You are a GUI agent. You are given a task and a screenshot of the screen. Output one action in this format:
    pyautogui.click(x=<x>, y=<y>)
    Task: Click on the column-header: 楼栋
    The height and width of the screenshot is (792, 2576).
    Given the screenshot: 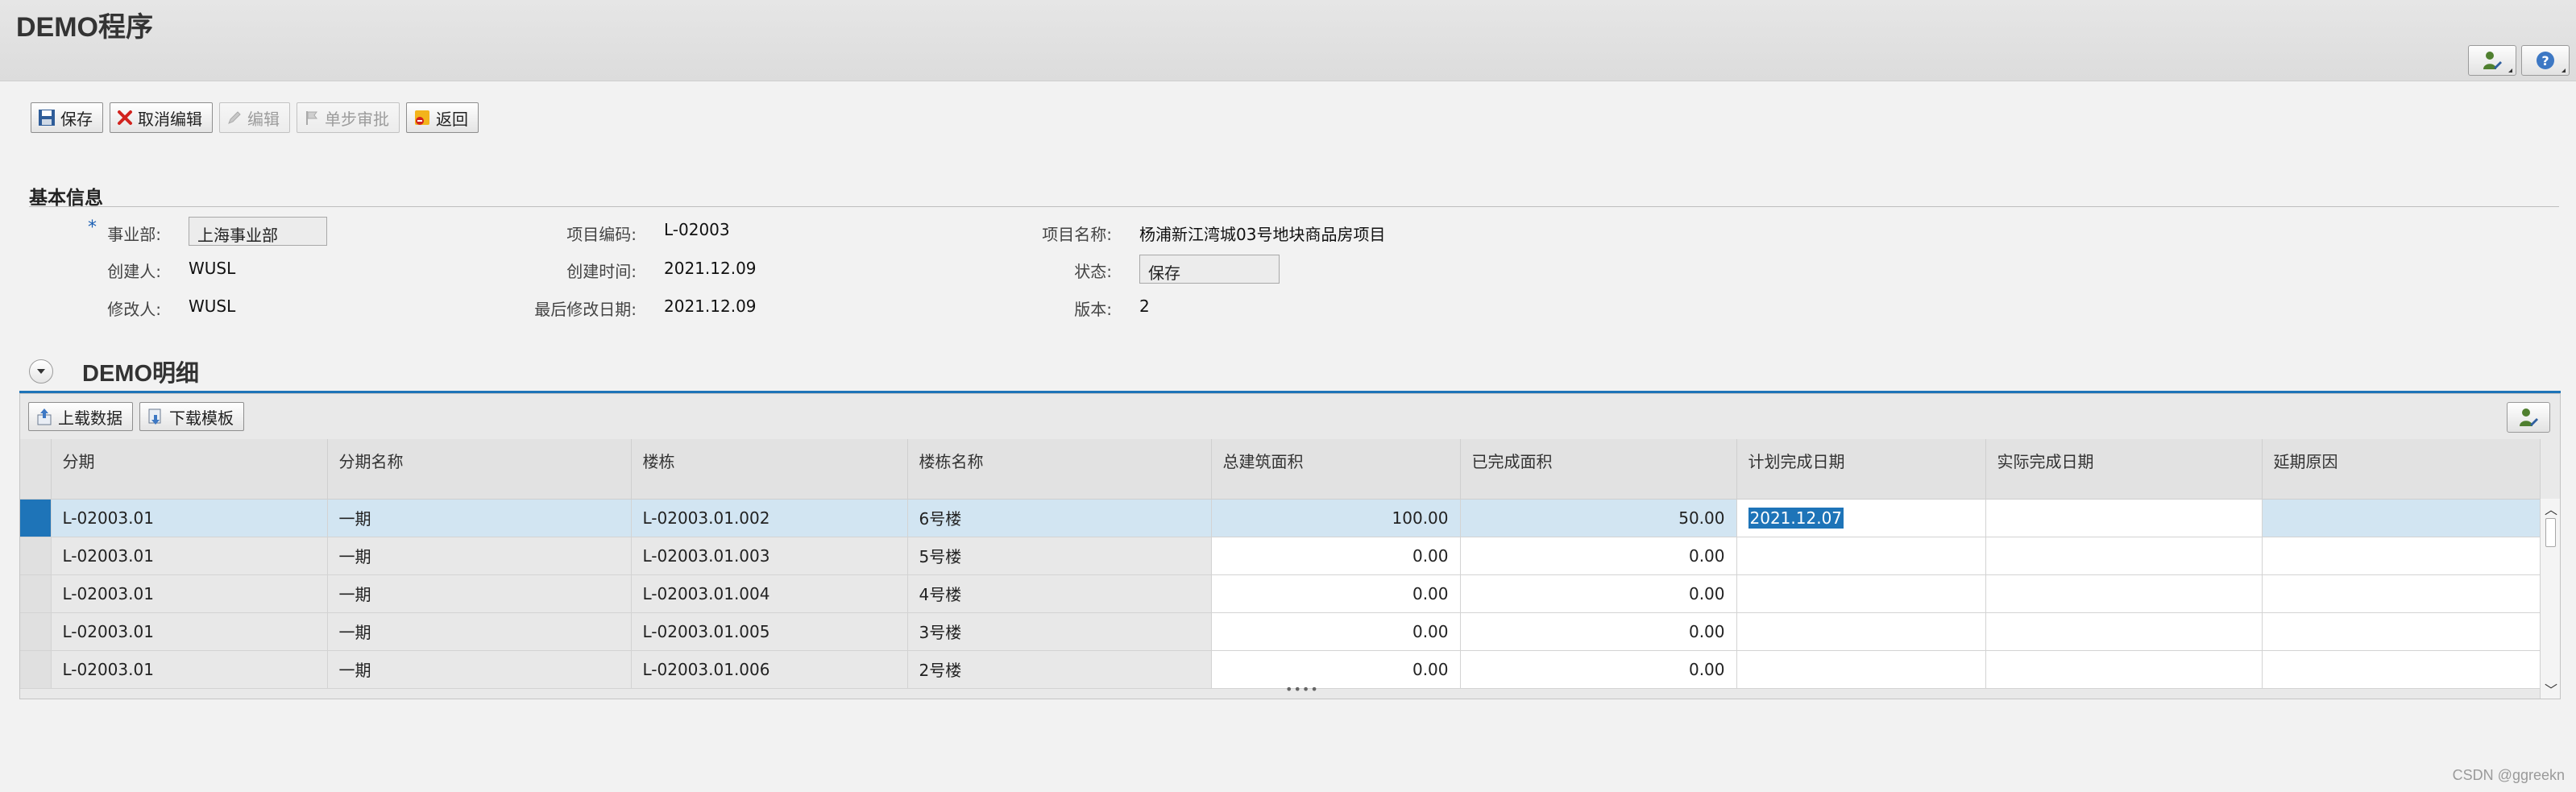 What is the action you would take?
    pyautogui.click(x=769, y=469)
    